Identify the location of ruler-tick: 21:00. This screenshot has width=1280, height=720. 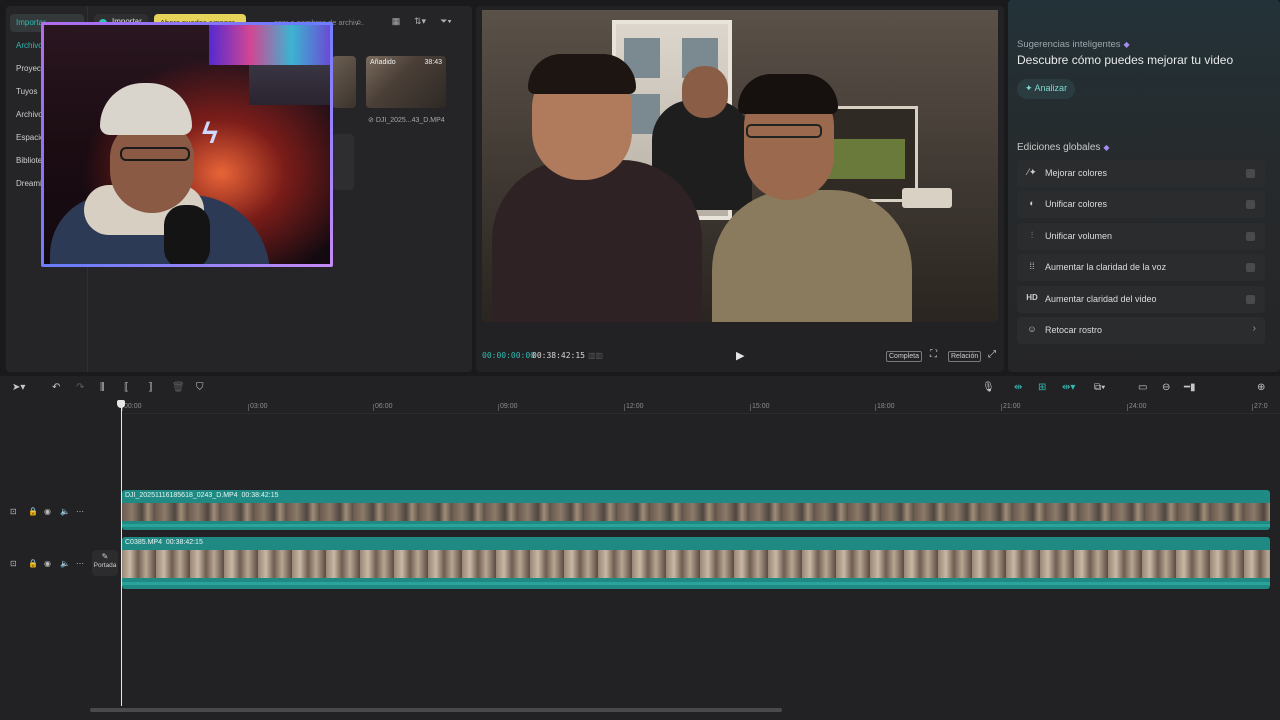
(1011, 407).